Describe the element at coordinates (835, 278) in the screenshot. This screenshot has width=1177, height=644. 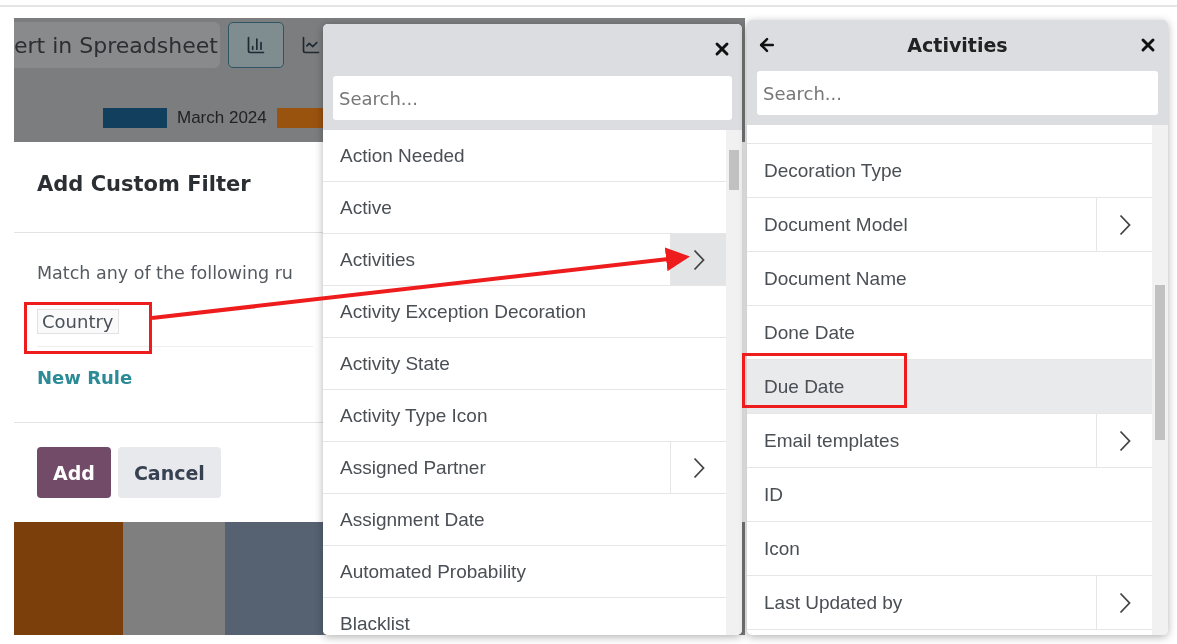
I see `menu-item-label: Document Name` at that location.